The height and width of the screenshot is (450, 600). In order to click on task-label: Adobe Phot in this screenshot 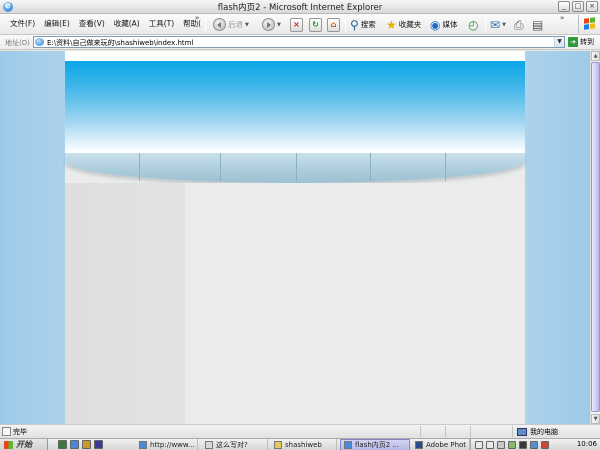, I will do `click(446, 445)`.